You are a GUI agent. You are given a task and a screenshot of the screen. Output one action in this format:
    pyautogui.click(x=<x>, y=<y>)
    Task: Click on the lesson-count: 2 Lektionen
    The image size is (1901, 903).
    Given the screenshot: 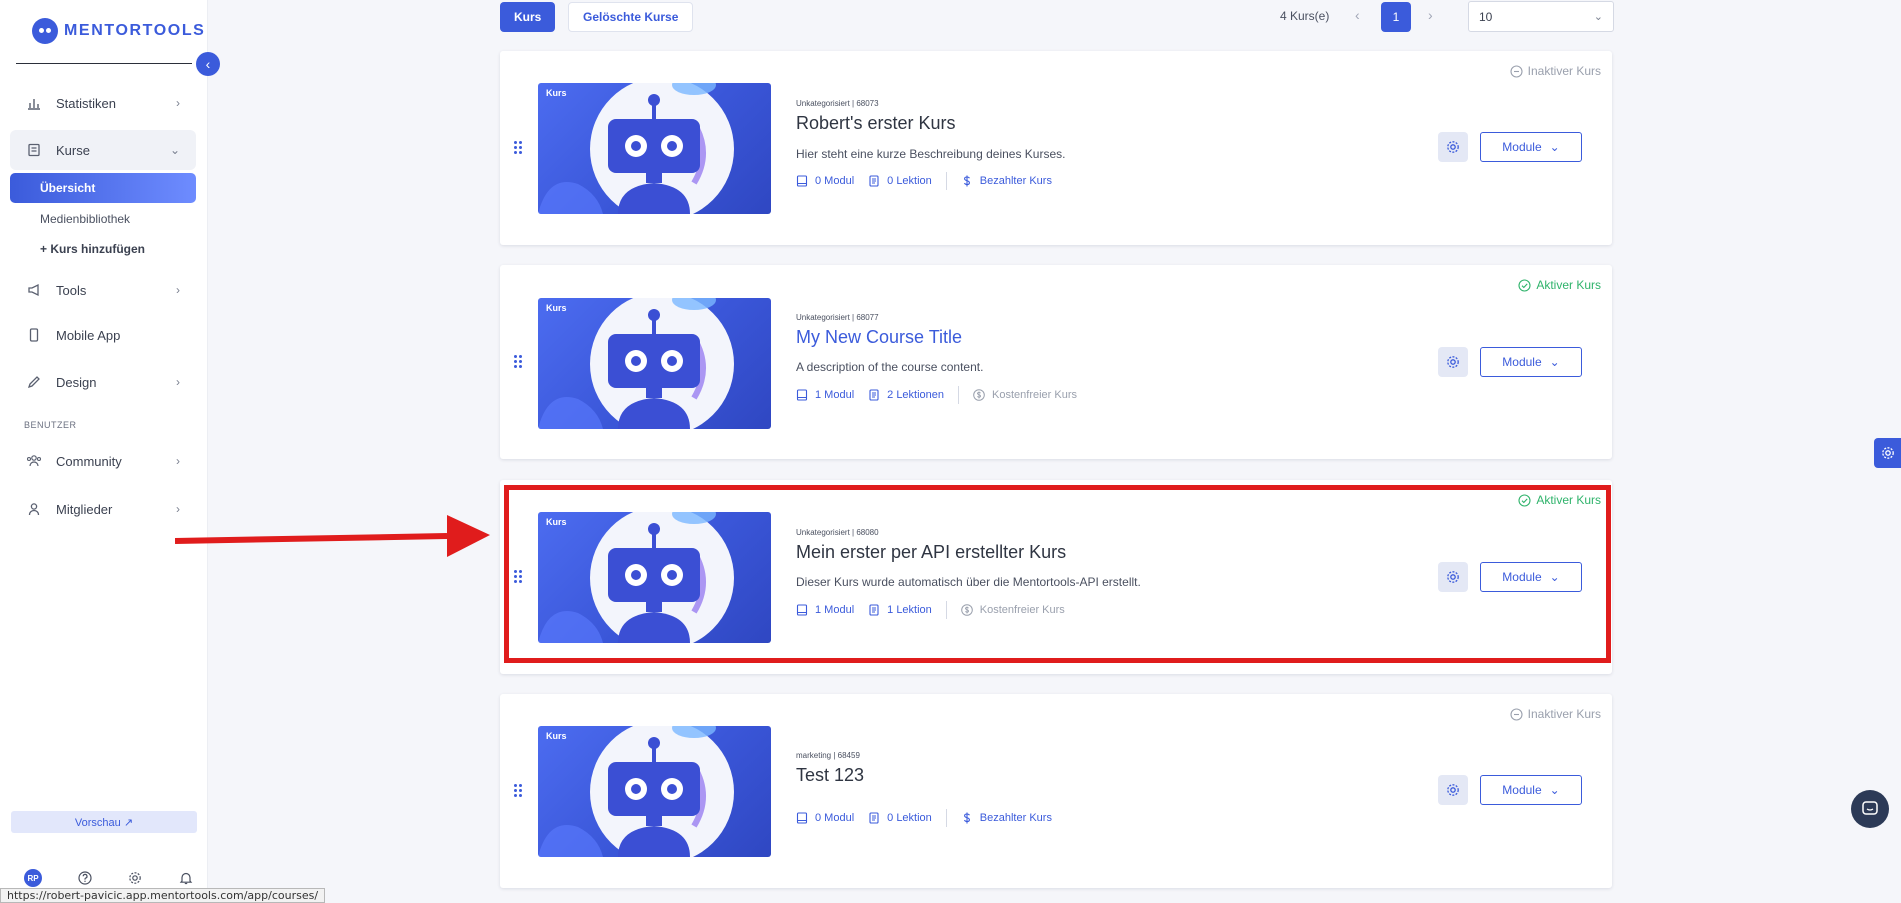 What is the action you would take?
    pyautogui.click(x=906, y=395)
    